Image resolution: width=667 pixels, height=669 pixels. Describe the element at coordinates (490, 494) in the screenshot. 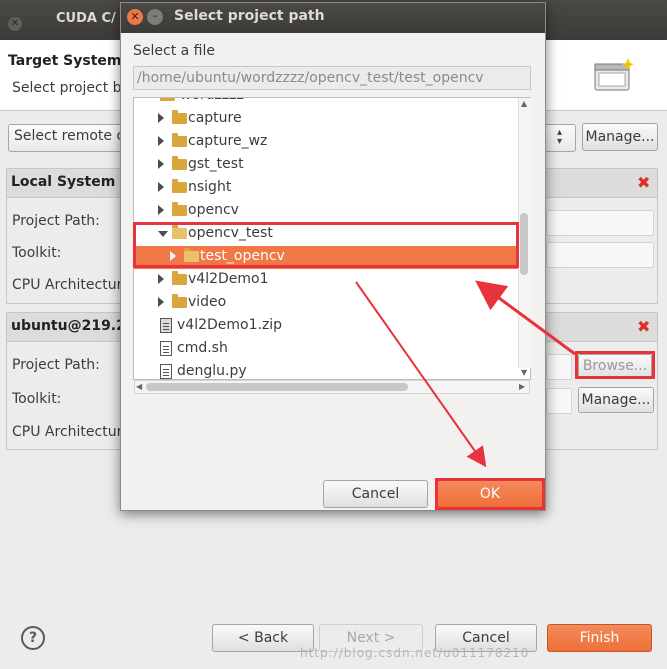

I see `ok-annotation-box` at that location.